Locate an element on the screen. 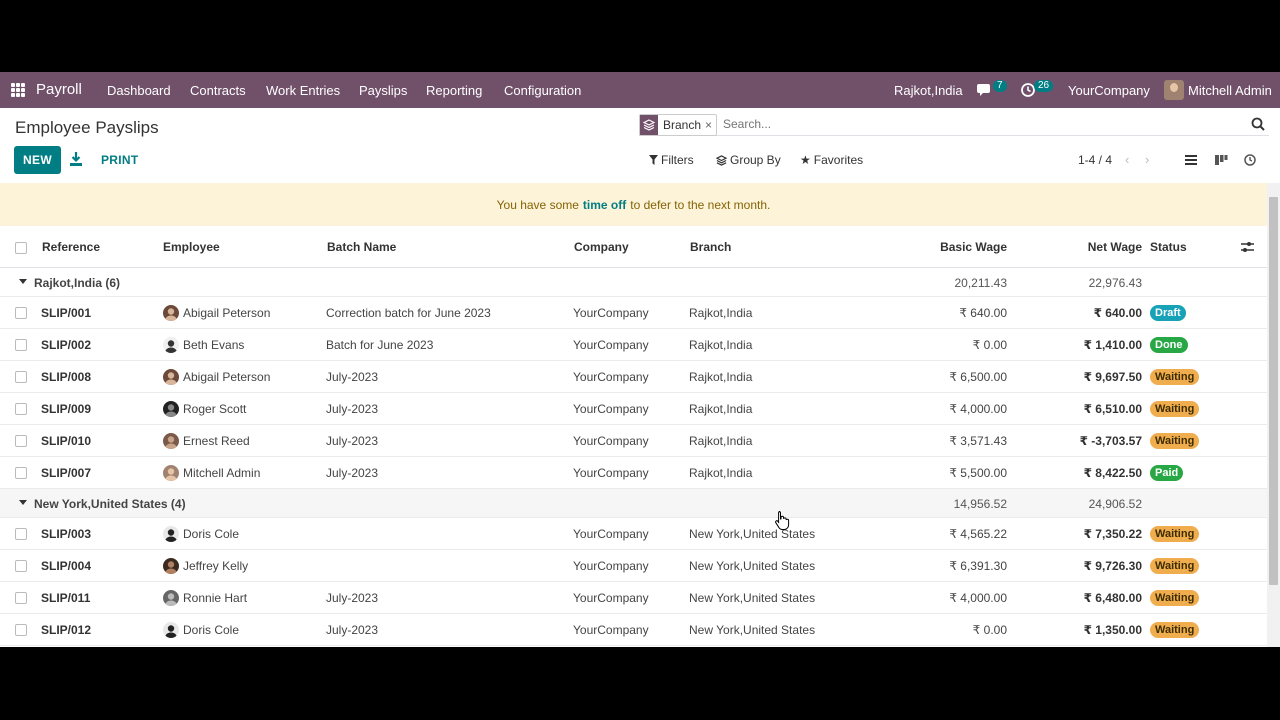 The height and width of the screenshot is (720, 1280). group-basic-total: 14,956.52 is located at coordinates (980, 504).